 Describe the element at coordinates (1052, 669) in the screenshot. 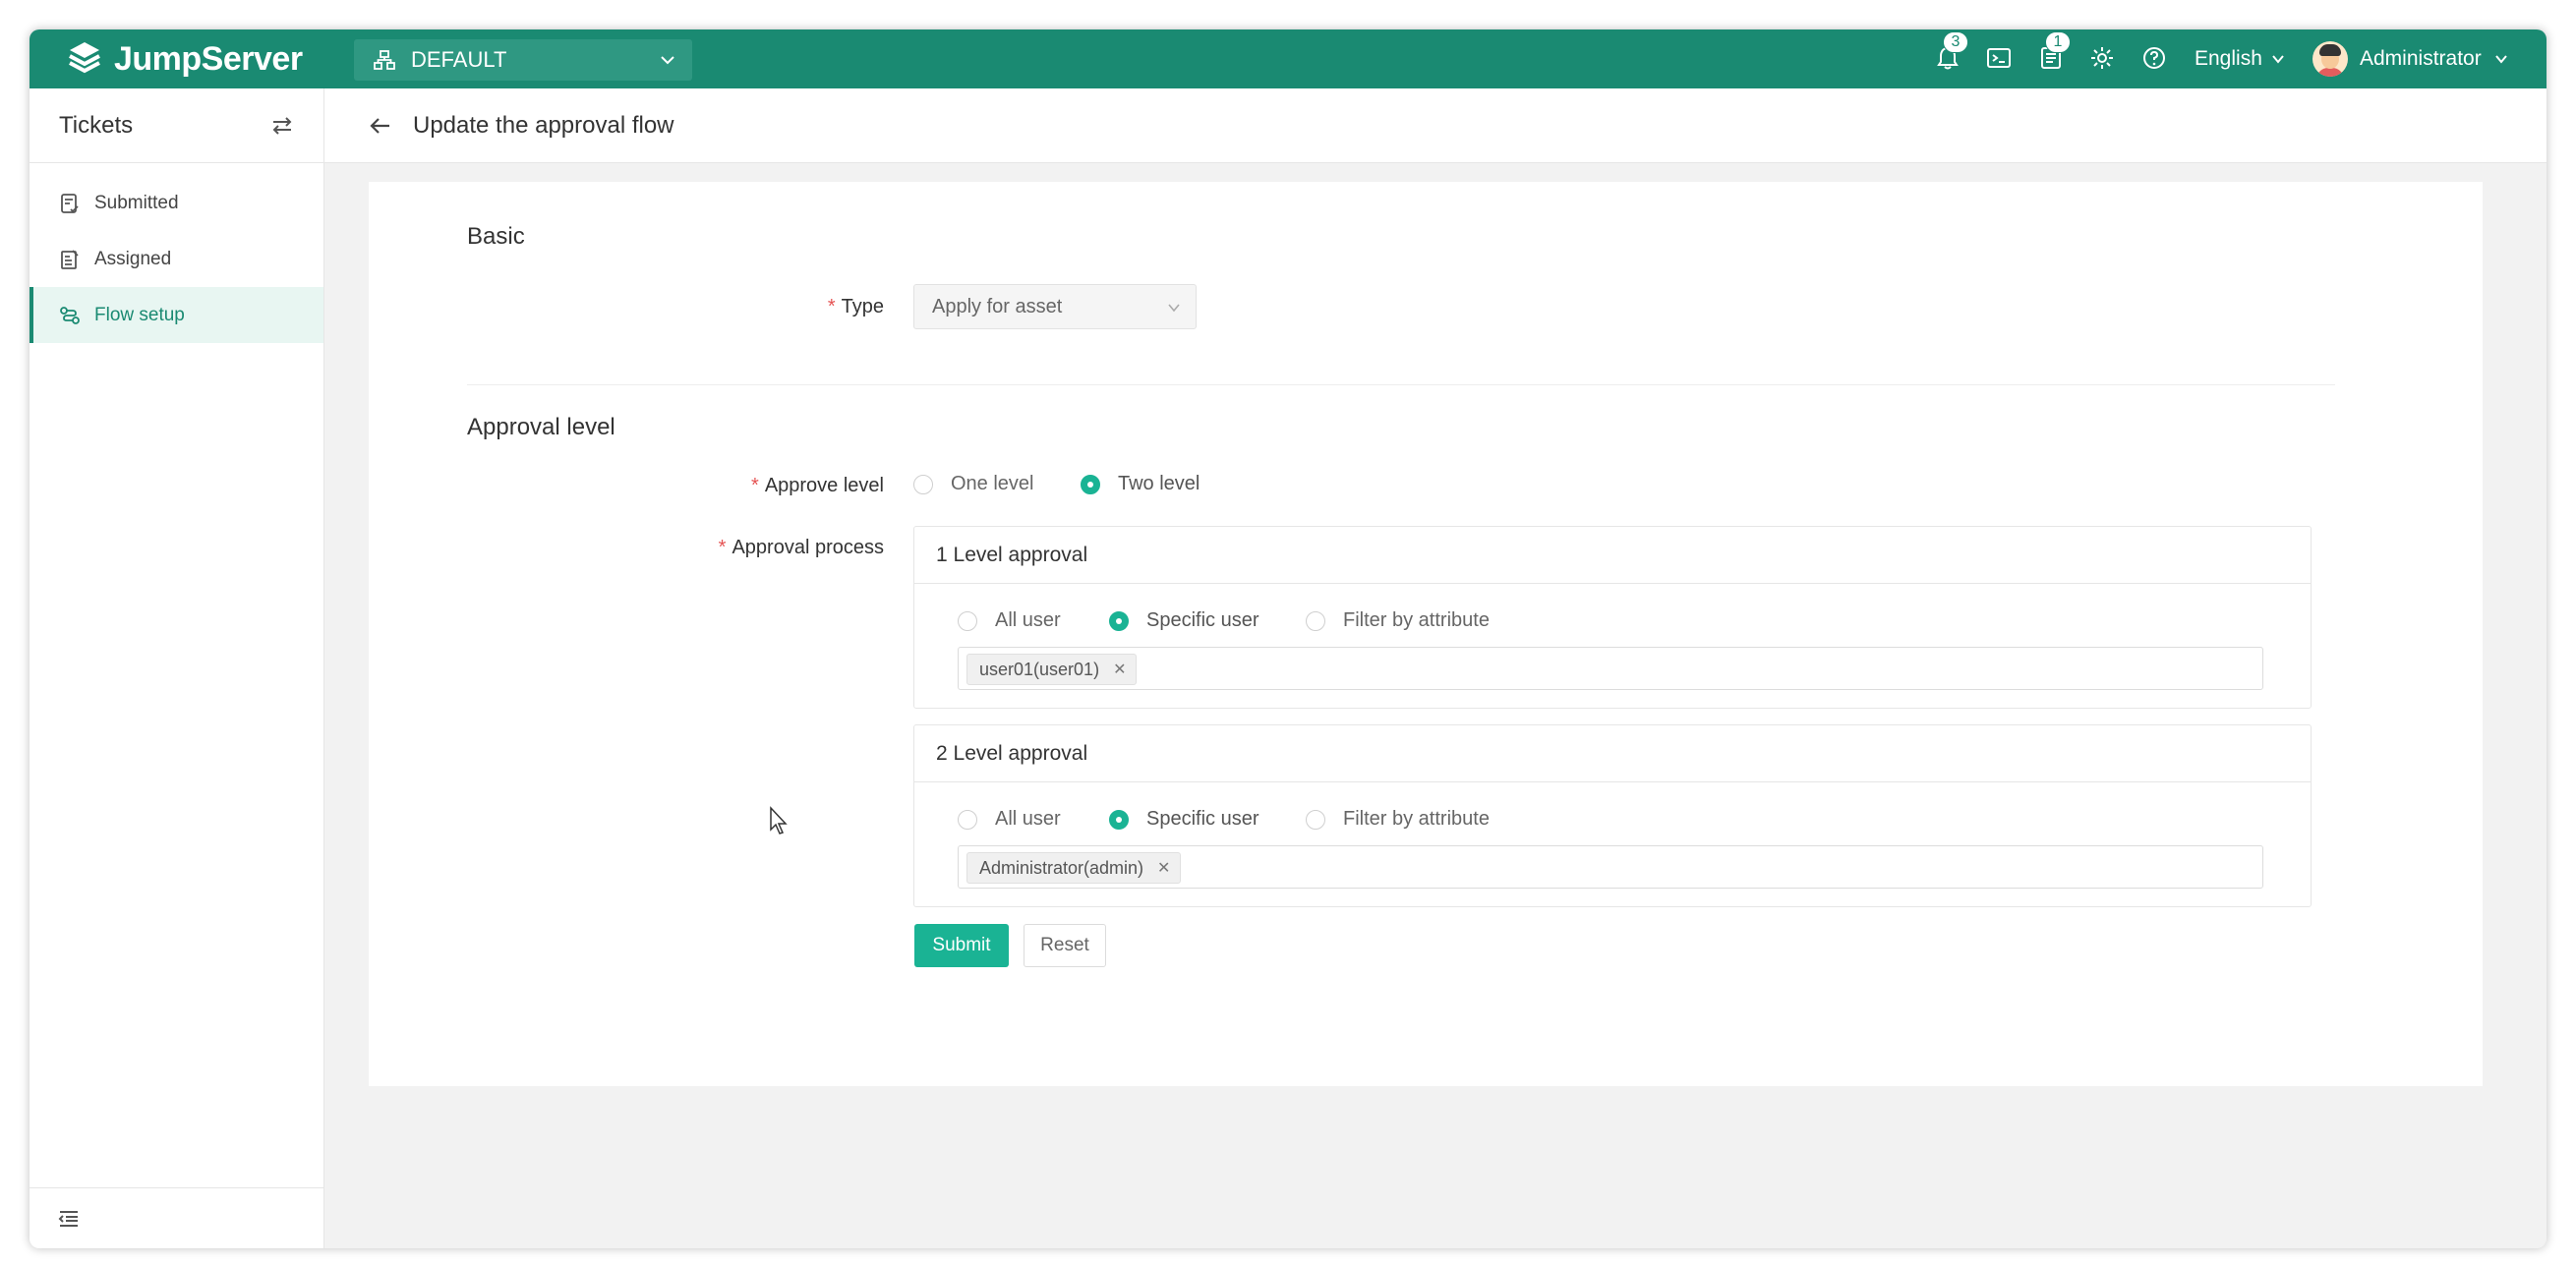

I see `approver-tag: user01(user01) ✕` at that location.